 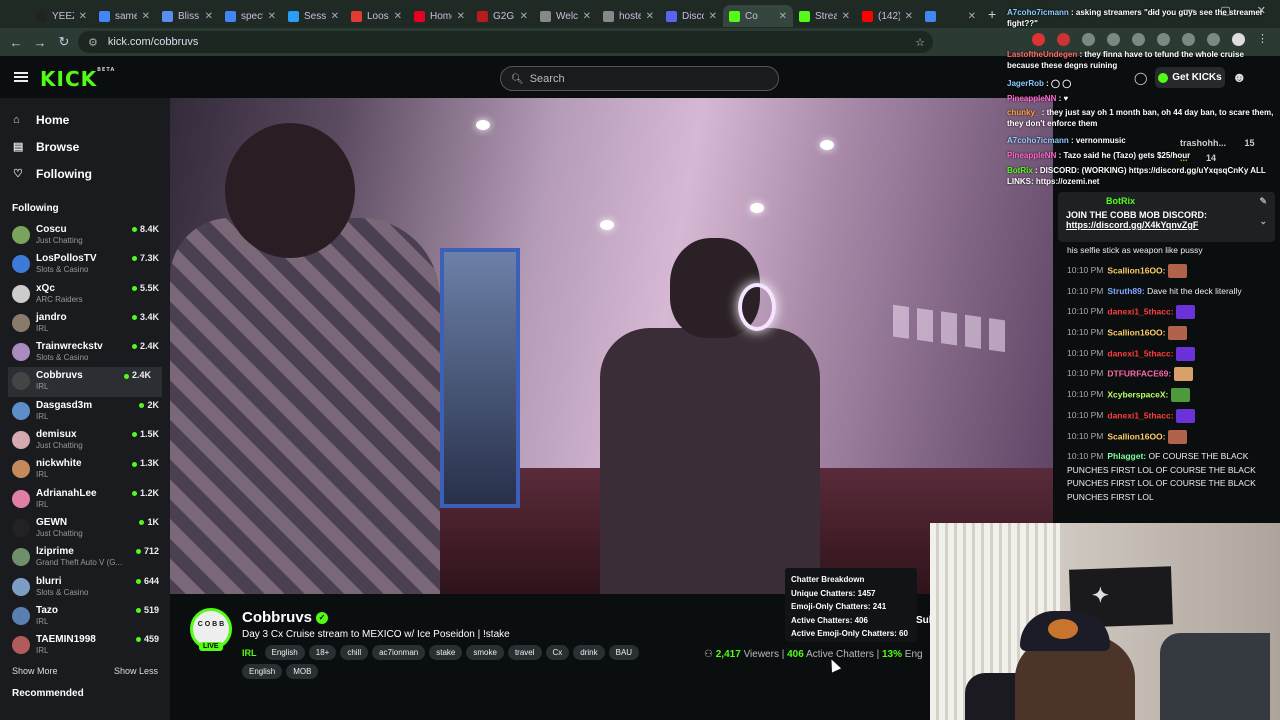 What do you see at coordinates (16, 42) in the screenshot?
I see `back-icon: ←` at bounding box center [16, 42].